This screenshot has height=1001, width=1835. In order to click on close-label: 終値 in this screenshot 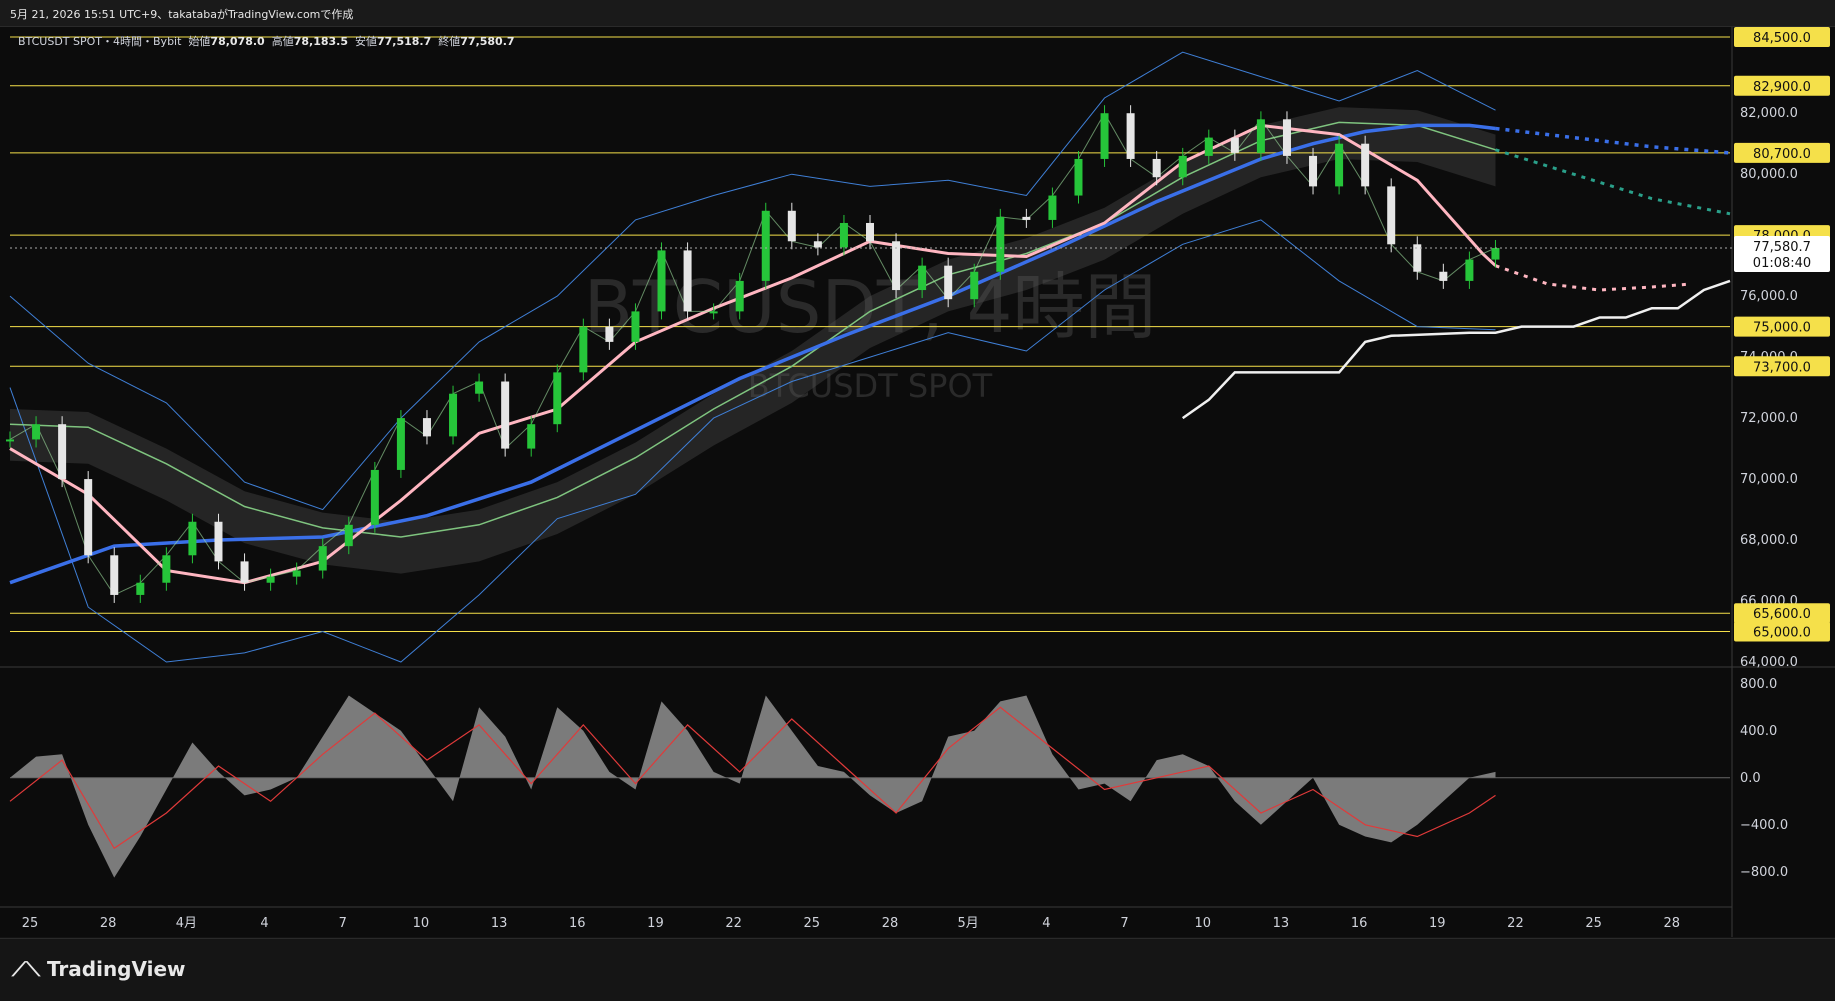, I will do `click(449, 41)`.